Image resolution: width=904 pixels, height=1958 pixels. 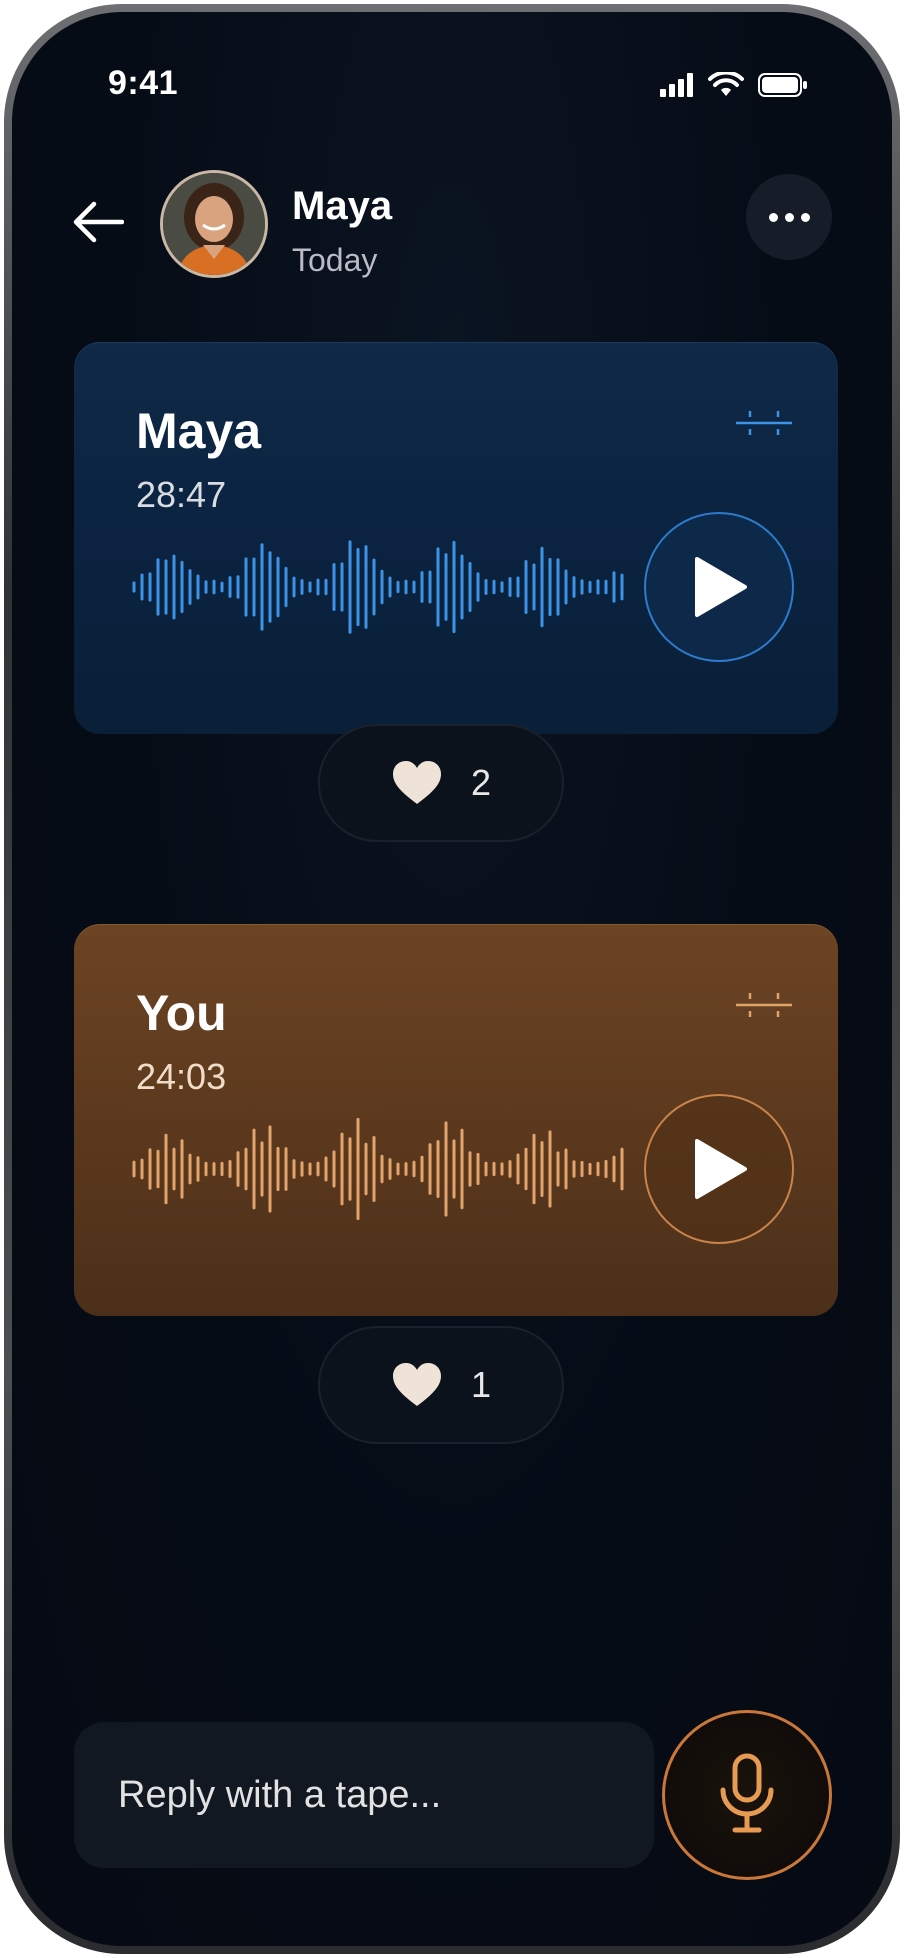 I want to click on record-button, so click(x=747, y=1795).